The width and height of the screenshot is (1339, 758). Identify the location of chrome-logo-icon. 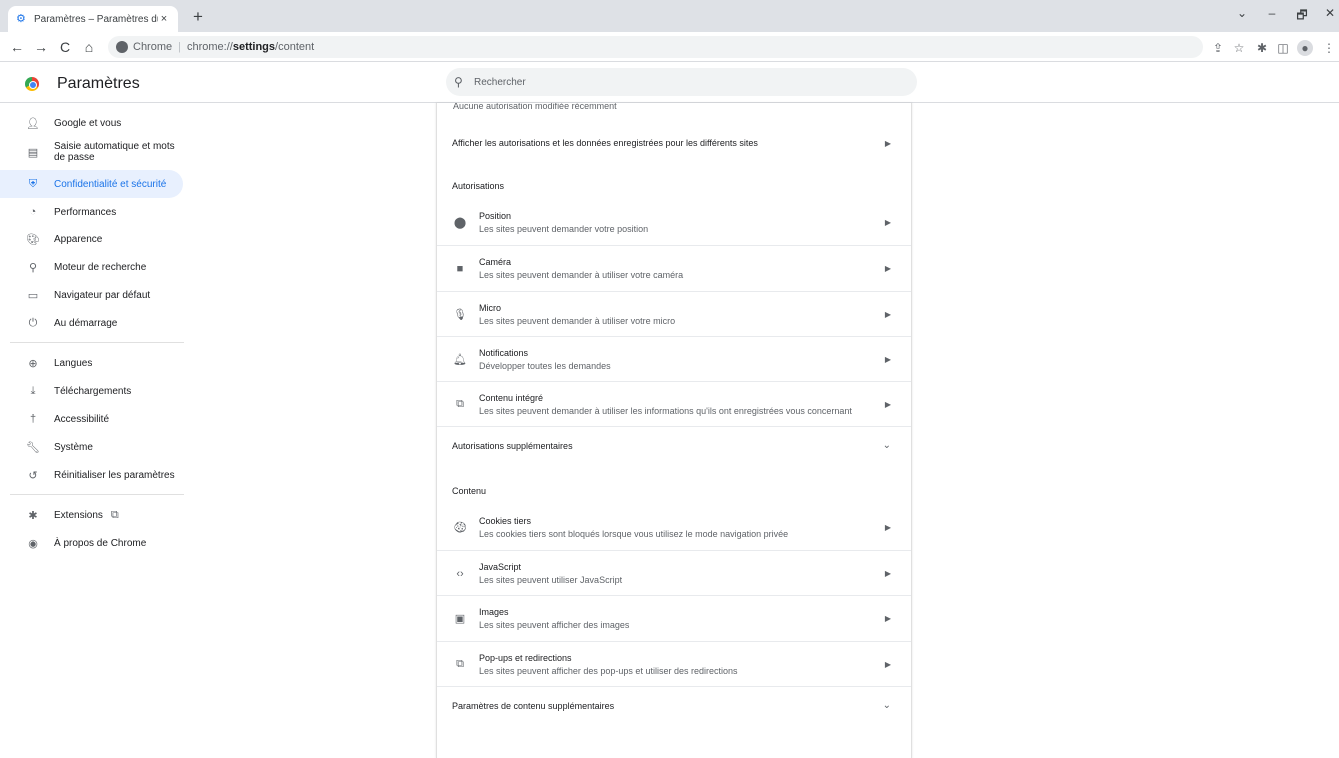
(32, 84).